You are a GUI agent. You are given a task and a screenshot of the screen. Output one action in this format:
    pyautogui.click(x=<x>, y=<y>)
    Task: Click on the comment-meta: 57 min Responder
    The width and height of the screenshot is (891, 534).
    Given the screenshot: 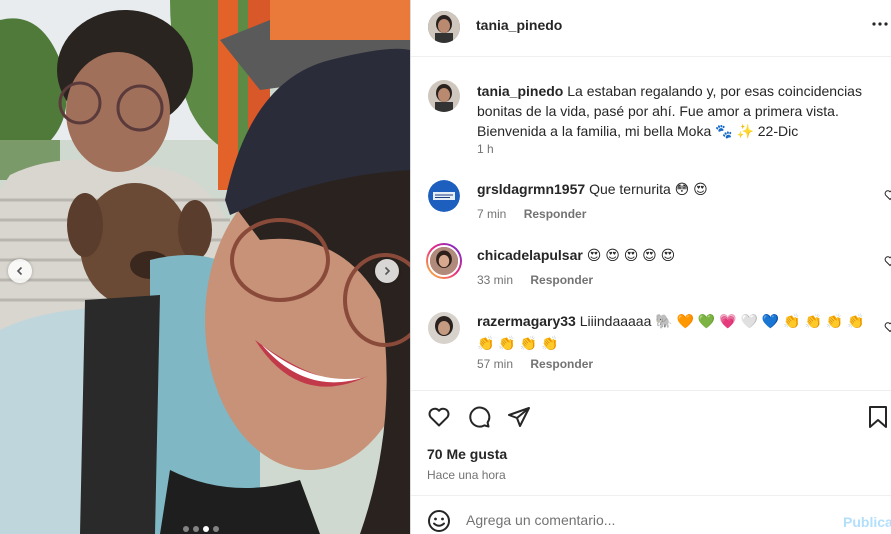 What is the action you would take?
    pyautogui.click(x=535, y=364)
    